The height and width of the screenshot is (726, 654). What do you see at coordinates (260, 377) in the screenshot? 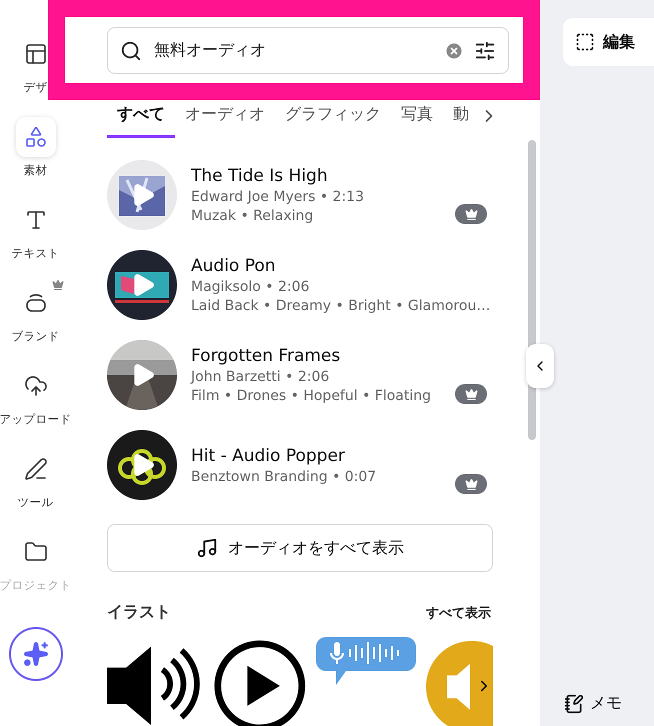
I see `track-byline: John Barzetti • 2:06` at bounding box center [260, 377].